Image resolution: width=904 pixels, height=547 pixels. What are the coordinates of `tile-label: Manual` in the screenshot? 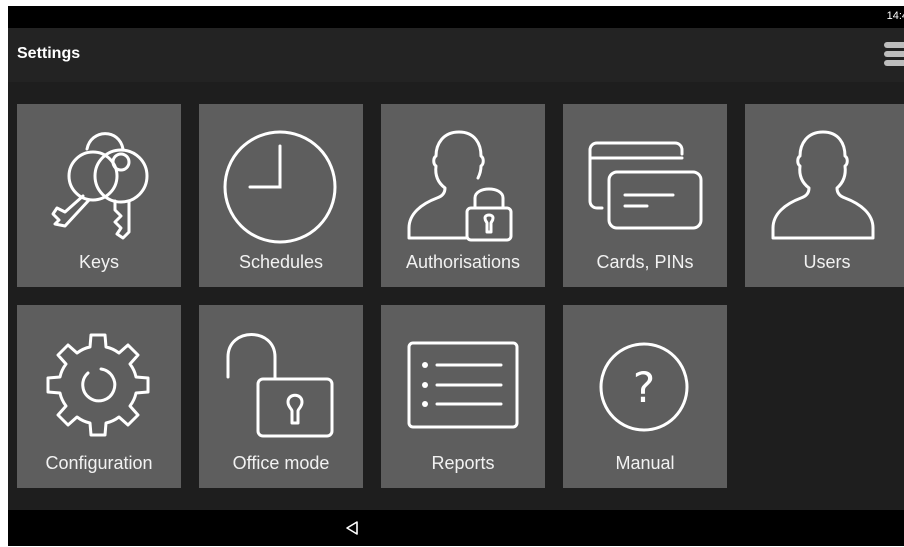 It's located at (645, 463).